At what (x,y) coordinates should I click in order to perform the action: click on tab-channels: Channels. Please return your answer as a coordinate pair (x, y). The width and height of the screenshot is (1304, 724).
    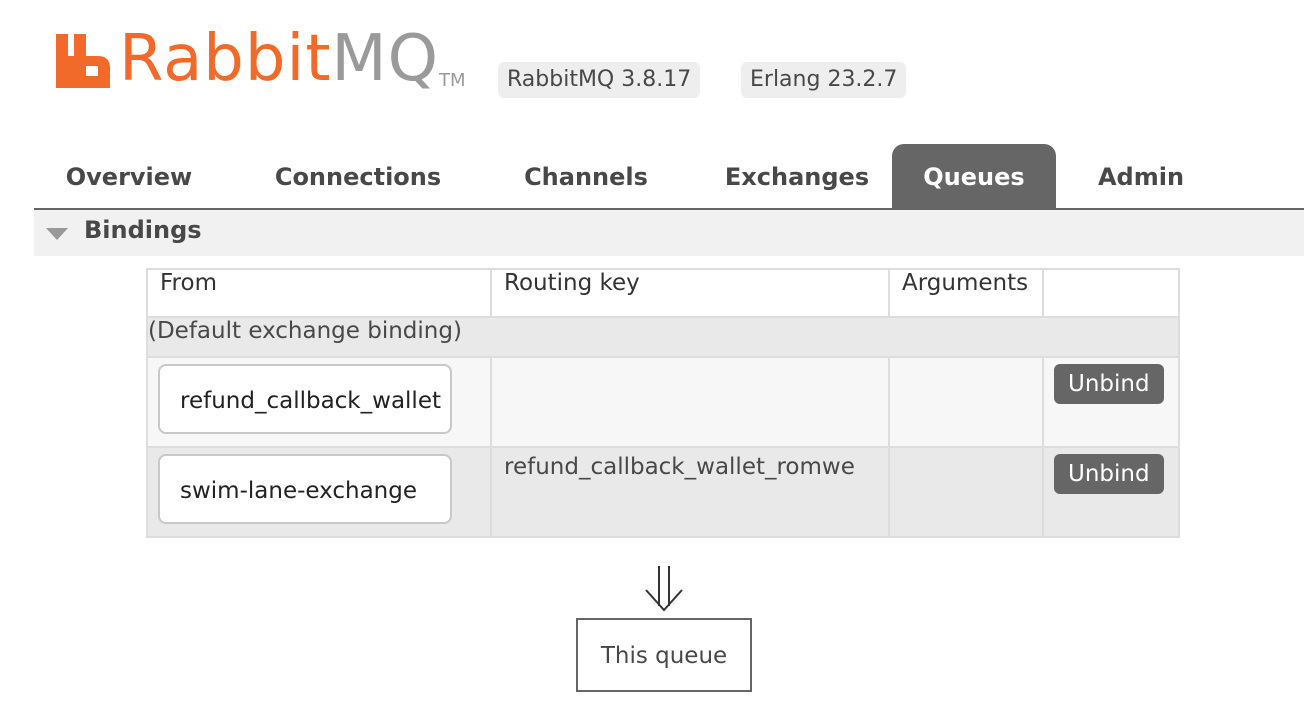
    Looking at the image, I should click on (586, 176).